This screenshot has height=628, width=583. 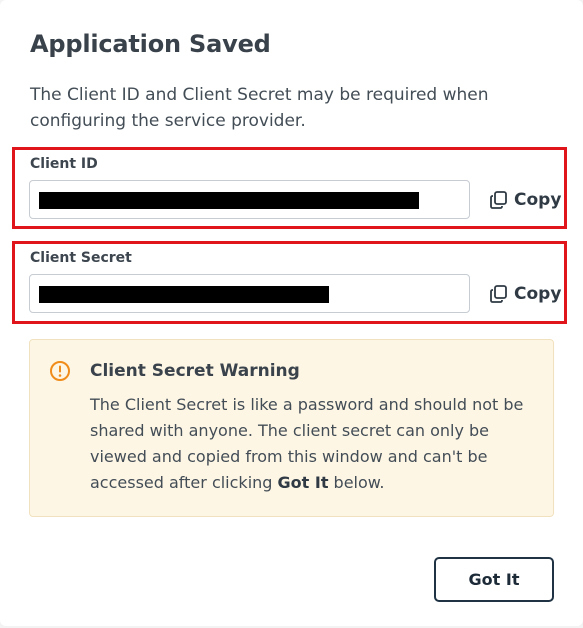 I want to click on client-id-redacted-value, so click(x=229, y=200).